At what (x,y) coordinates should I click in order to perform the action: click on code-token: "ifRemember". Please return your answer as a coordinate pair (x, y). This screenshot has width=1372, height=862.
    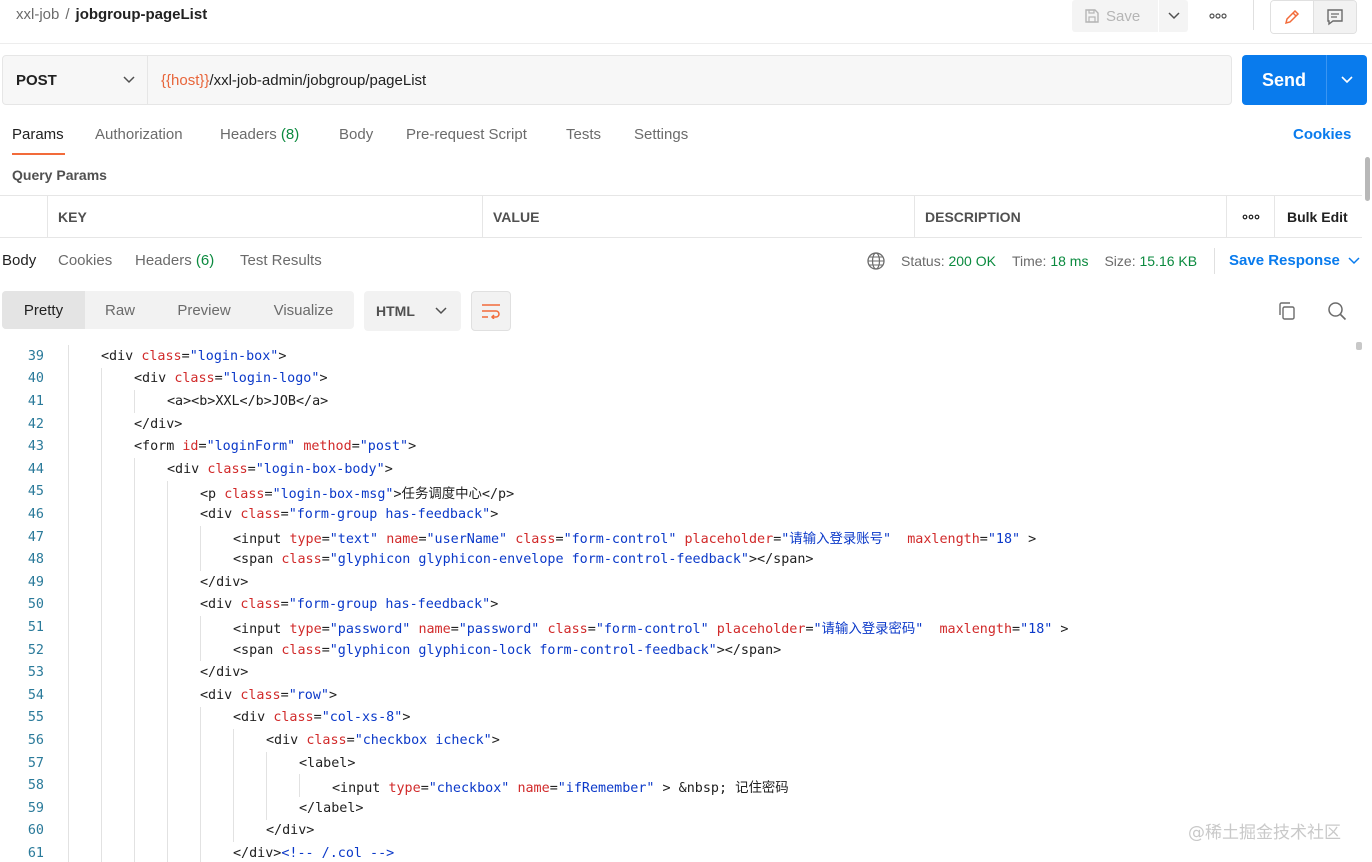
    Looking at the image, I should click on (606, 788).